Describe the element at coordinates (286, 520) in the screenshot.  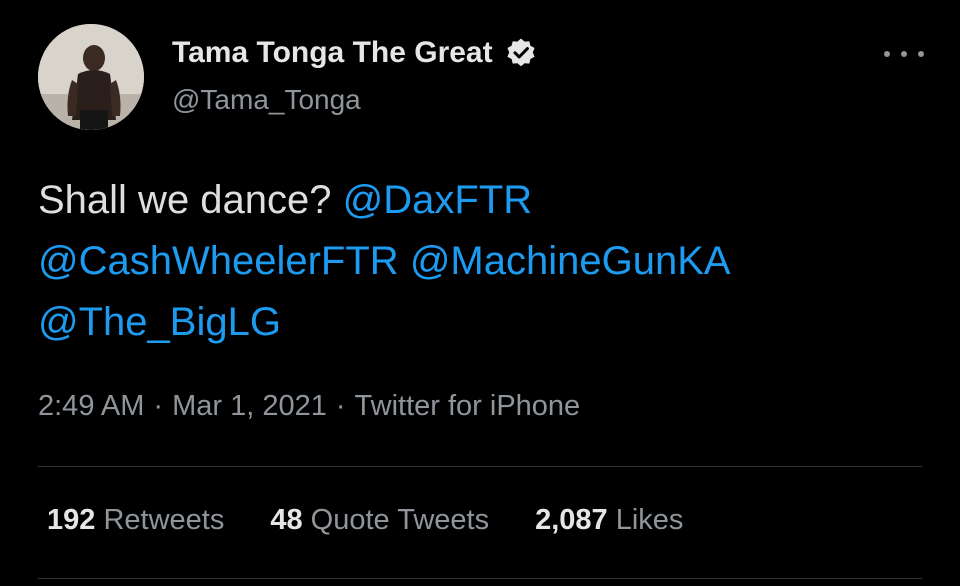
I see `quote-tweets-count: 48` at that location.